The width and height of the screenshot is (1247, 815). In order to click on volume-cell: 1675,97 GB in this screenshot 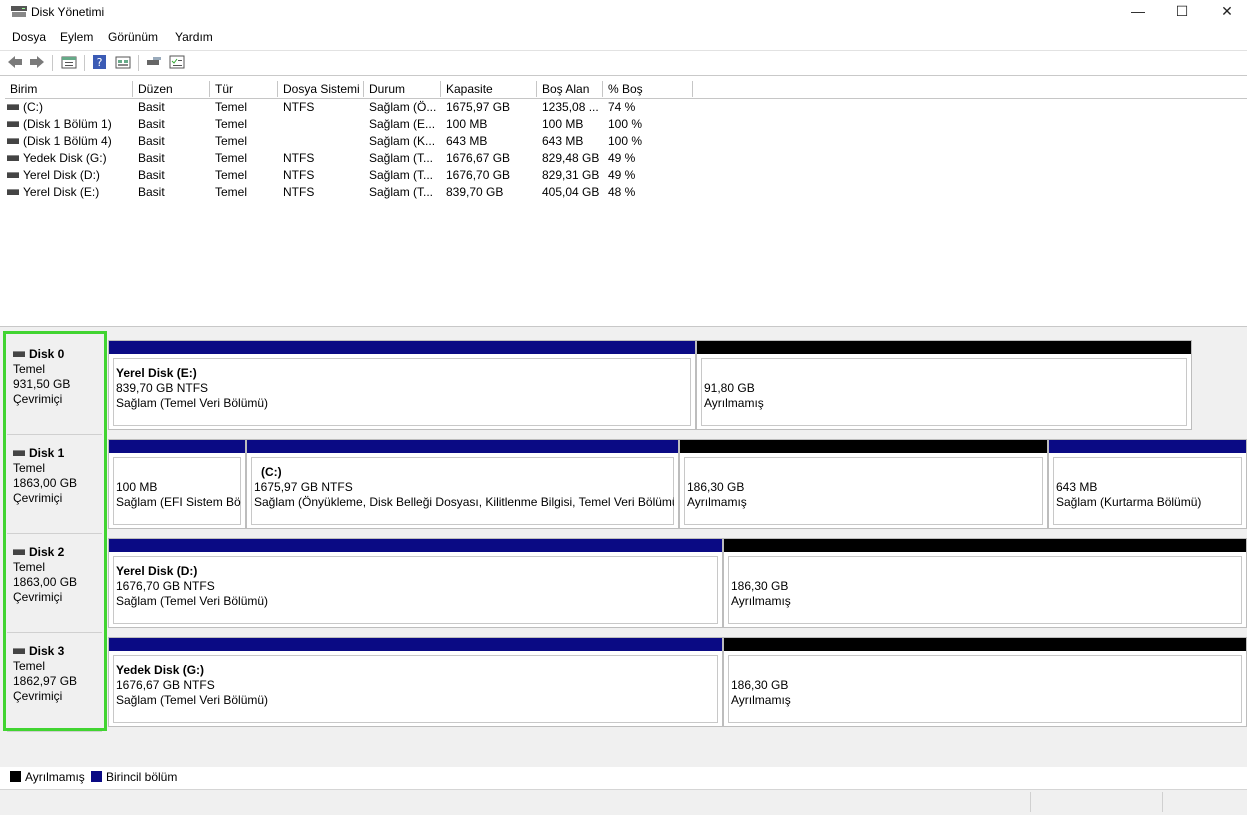, I will do `click(478, 107)`.